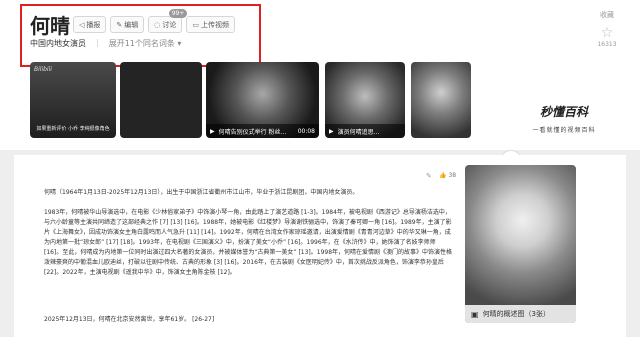 This screenshot has width=640, height=337. Describe the element at coordinates (441, 100) in the screenshot. I see `image-tile` at that location.